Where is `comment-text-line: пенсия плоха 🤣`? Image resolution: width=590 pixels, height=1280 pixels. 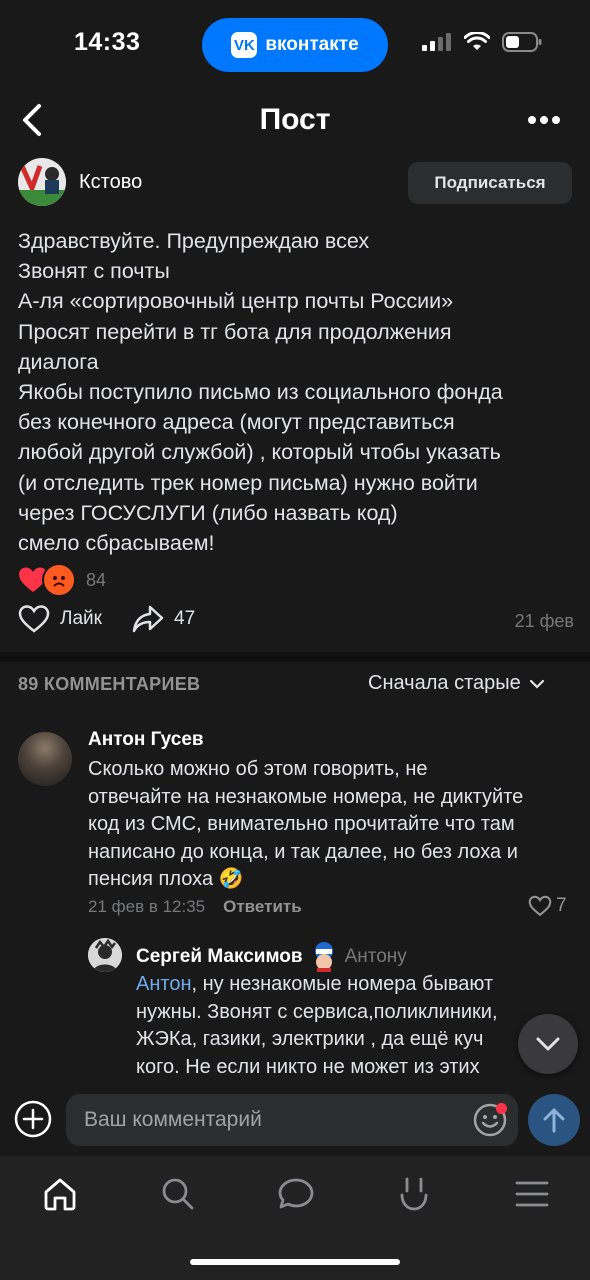
comment-text-line: пенсия плоха 🤣 is located at coordinates (166, 879).